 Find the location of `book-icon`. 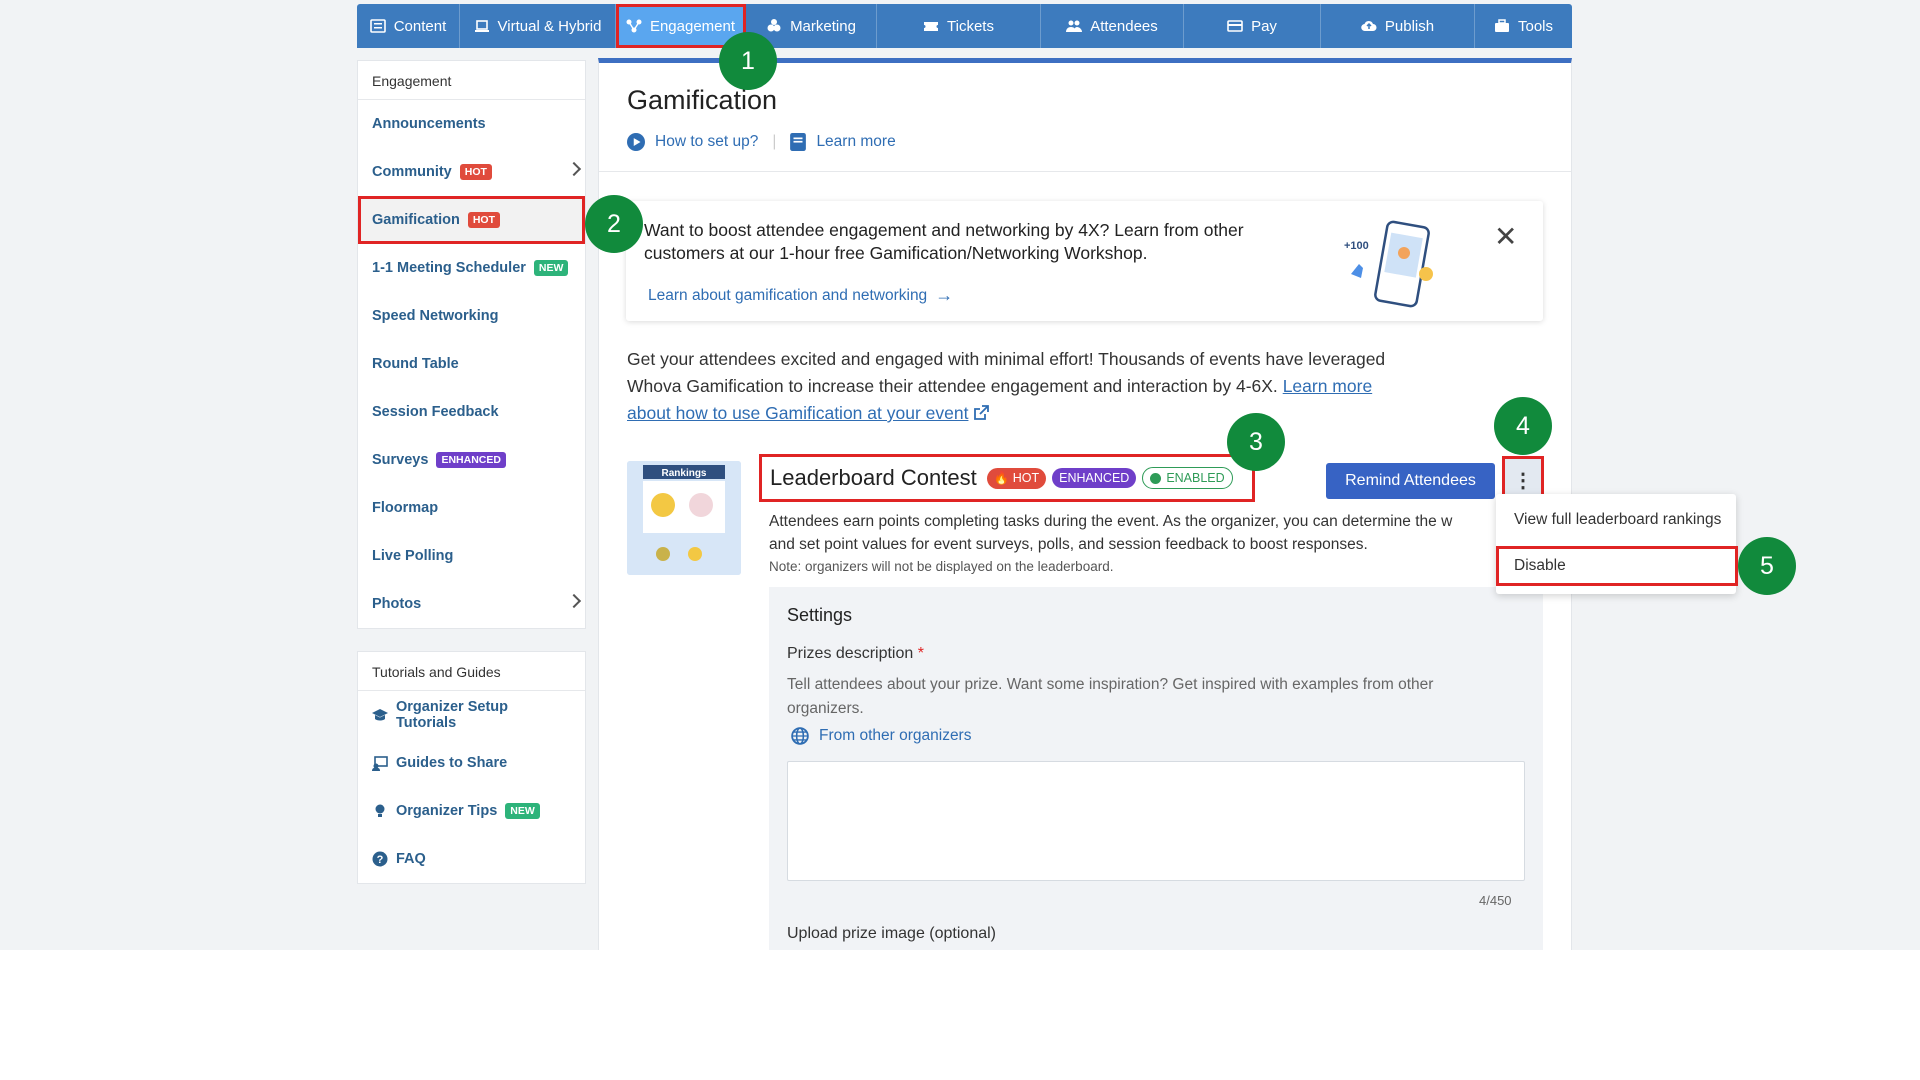

book-icon is located at coordinates (798, 142).